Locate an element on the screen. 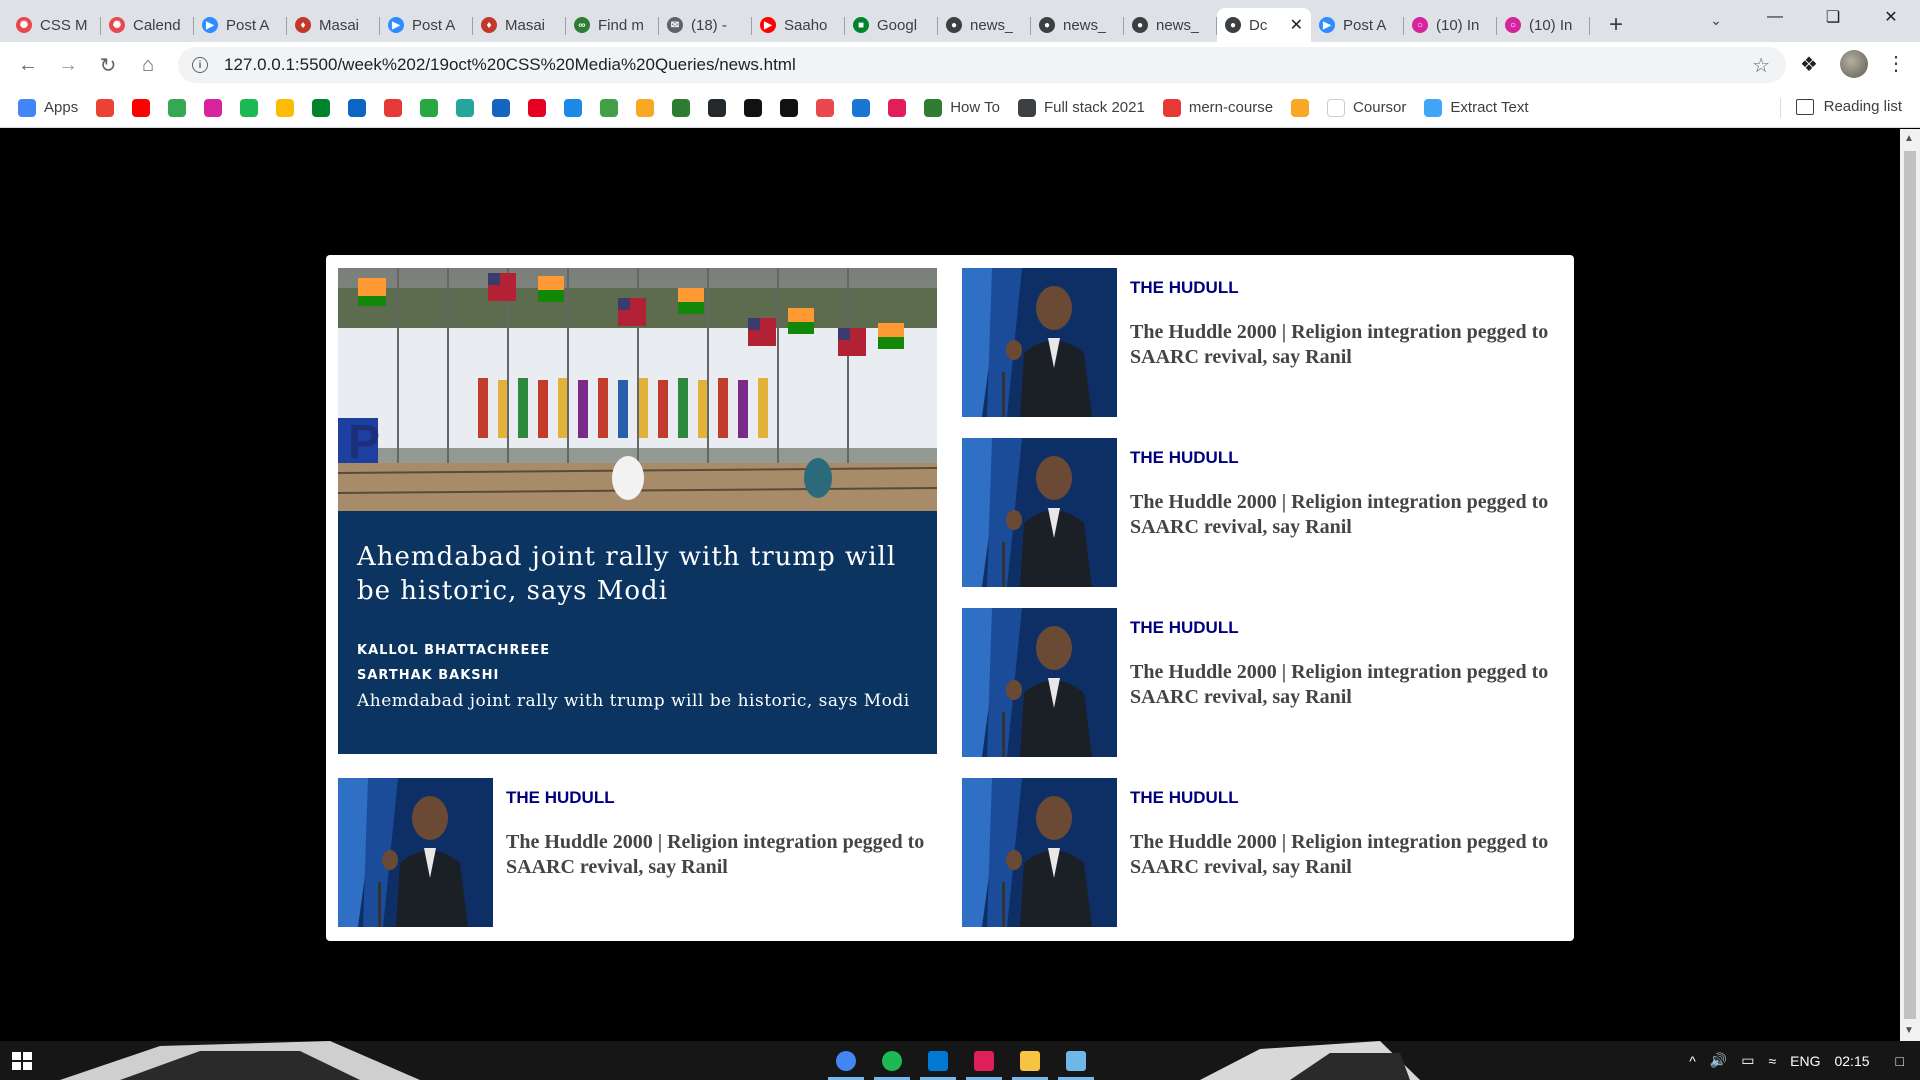 This screenshot has width=1920, height=1080. reload-icon: ↻ is located at coordinates (108, 65).